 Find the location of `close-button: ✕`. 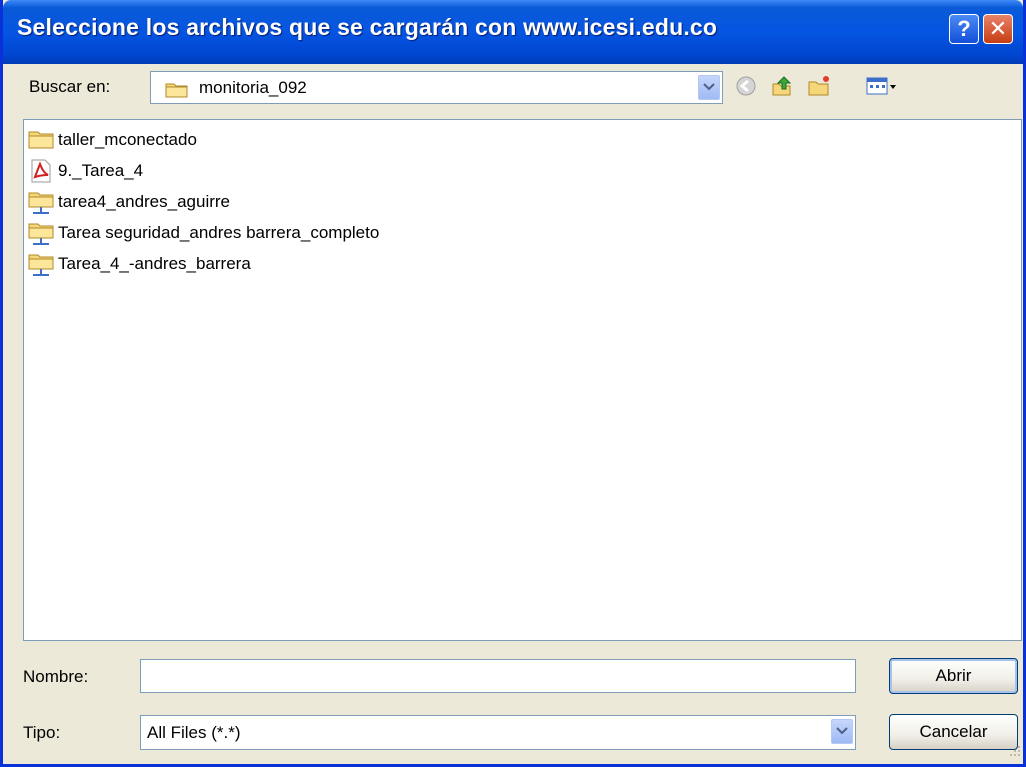

close-button: ✕ is located at coordinates (998, 29).